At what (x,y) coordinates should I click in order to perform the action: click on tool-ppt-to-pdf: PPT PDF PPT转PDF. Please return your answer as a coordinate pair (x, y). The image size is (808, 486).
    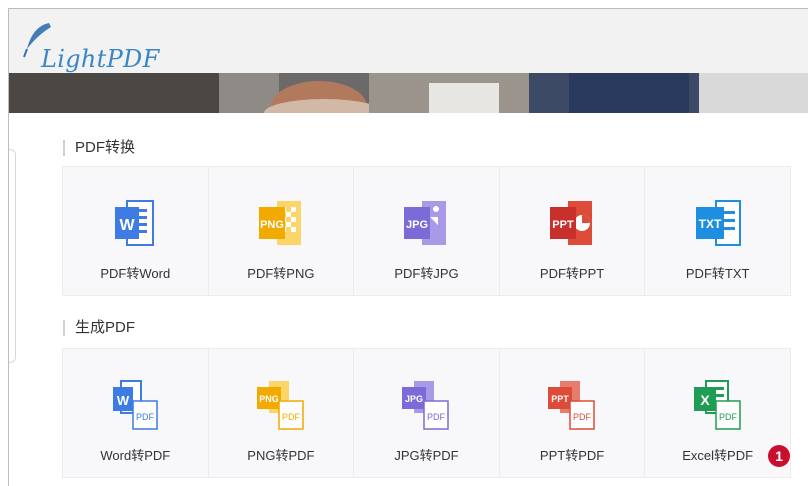
    Looking at the image, I should click on (573, 413).